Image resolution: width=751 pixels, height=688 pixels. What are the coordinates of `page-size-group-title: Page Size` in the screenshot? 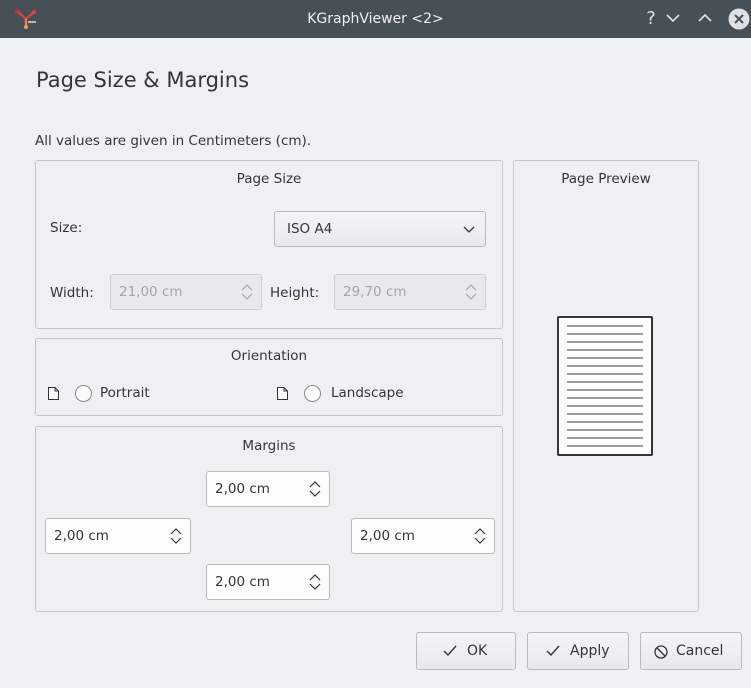 It's located at (269, 179).